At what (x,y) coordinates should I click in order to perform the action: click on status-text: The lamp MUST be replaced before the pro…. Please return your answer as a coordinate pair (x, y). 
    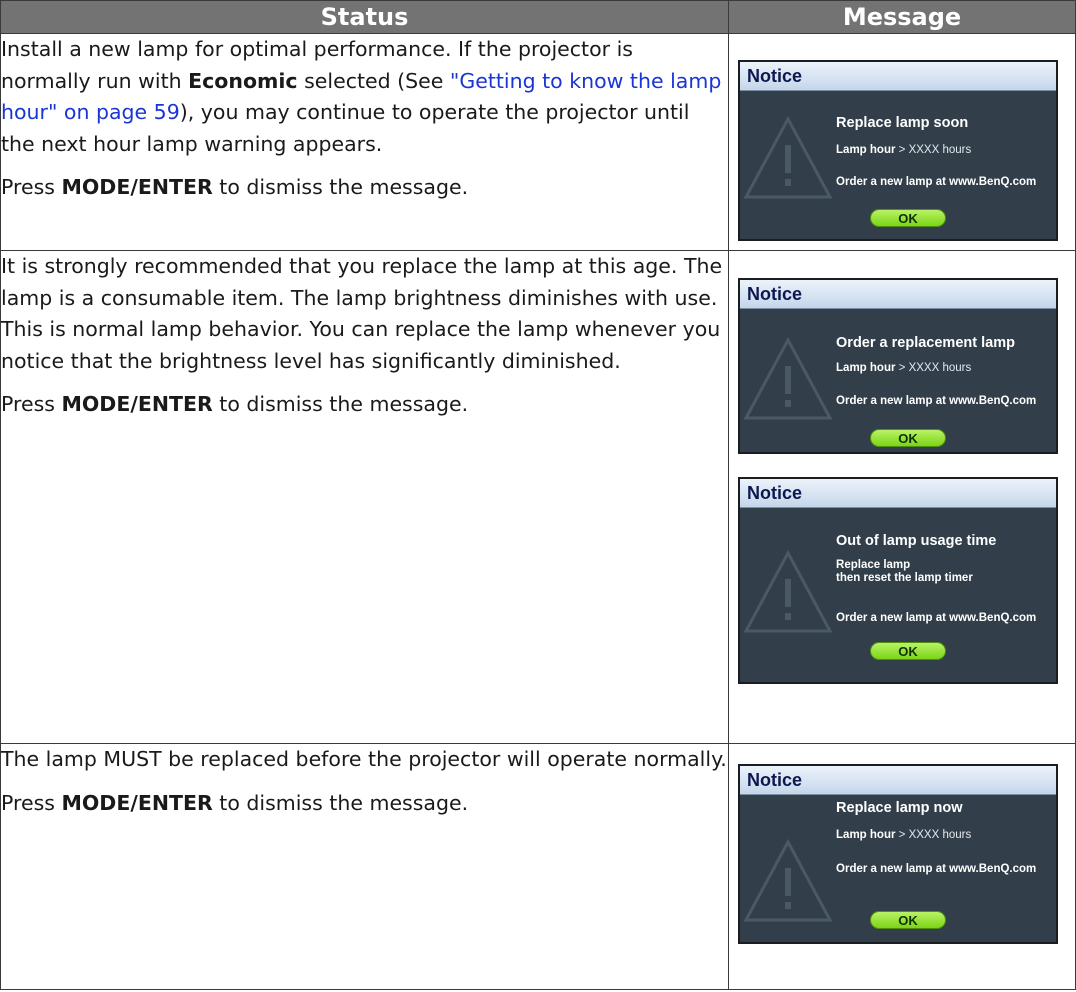
    Looking at the image, I should click on (364, 759).